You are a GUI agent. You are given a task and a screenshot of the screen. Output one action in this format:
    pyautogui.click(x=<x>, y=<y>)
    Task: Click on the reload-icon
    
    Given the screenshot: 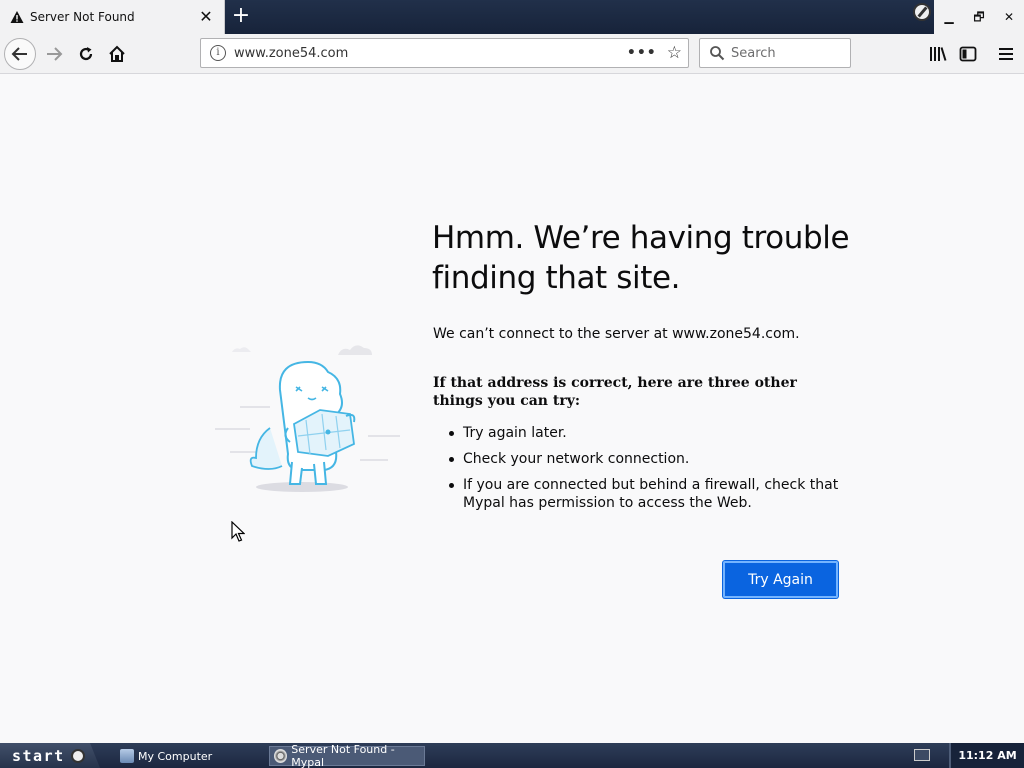 What is the action you would take?
    pyautogui.click(x=86, y=54)
    